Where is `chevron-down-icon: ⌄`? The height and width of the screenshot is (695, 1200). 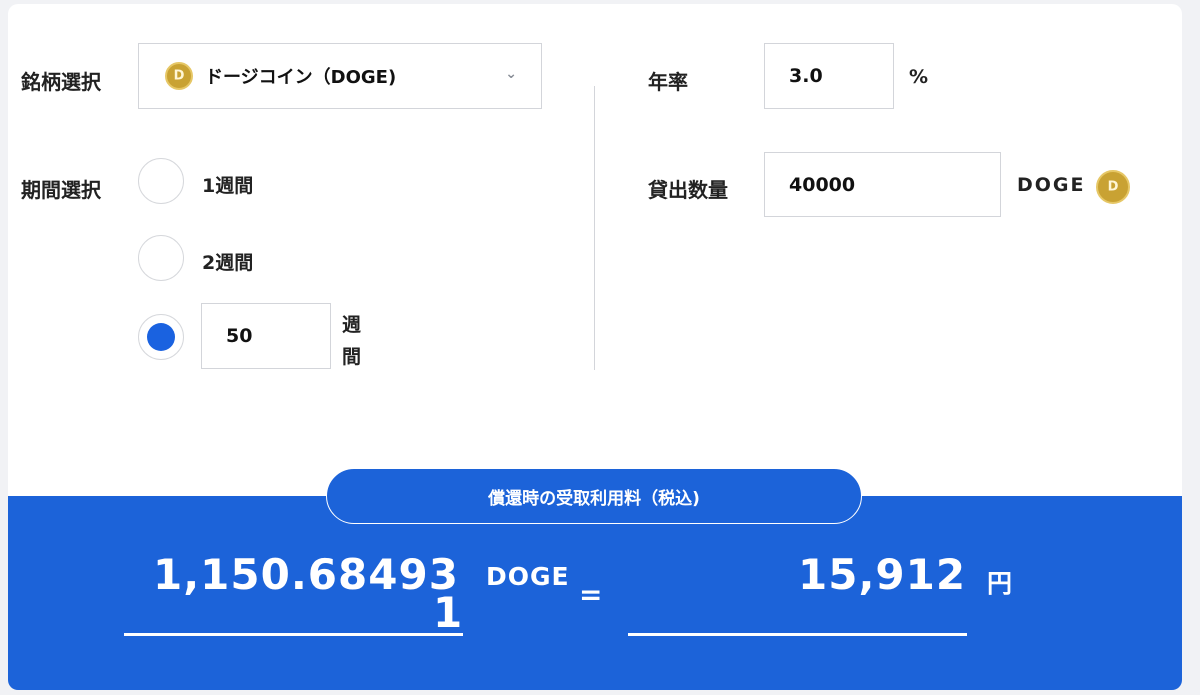
chevron-down-icon: ⌄ is located at coordinates (511, 74).